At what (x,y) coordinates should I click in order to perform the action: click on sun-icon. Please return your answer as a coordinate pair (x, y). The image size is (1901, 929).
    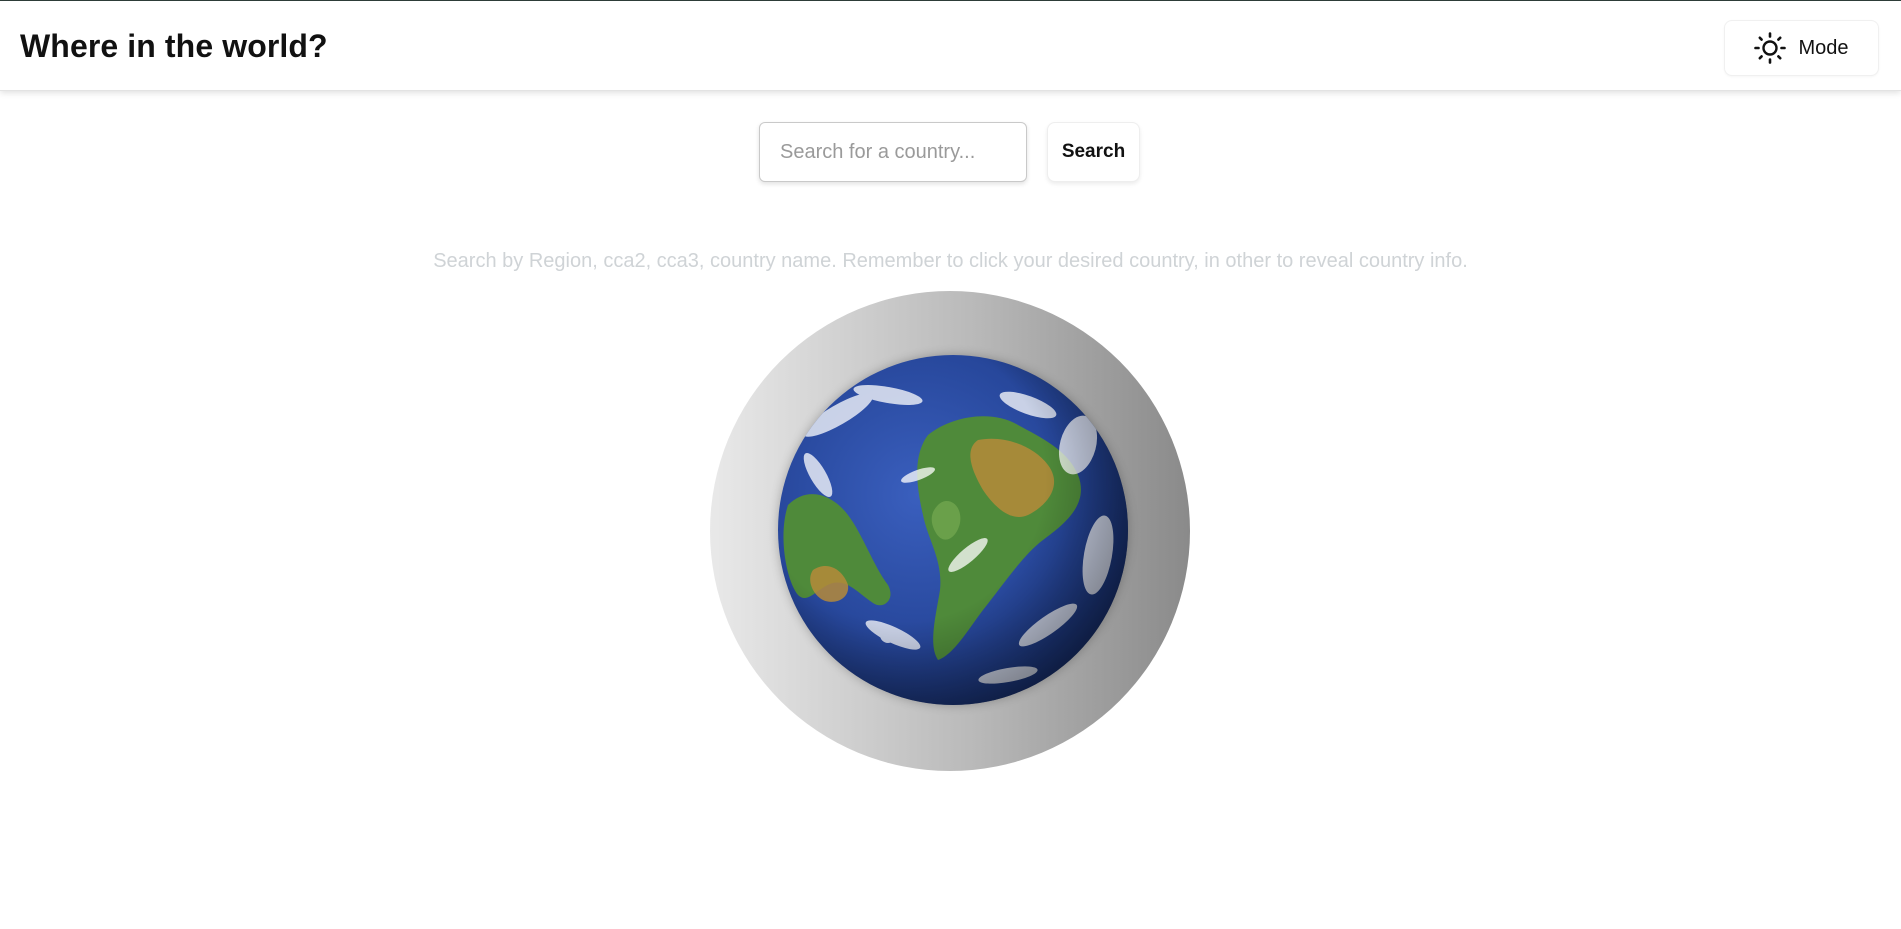
    Looking at the image, I should click on (1770, 48).